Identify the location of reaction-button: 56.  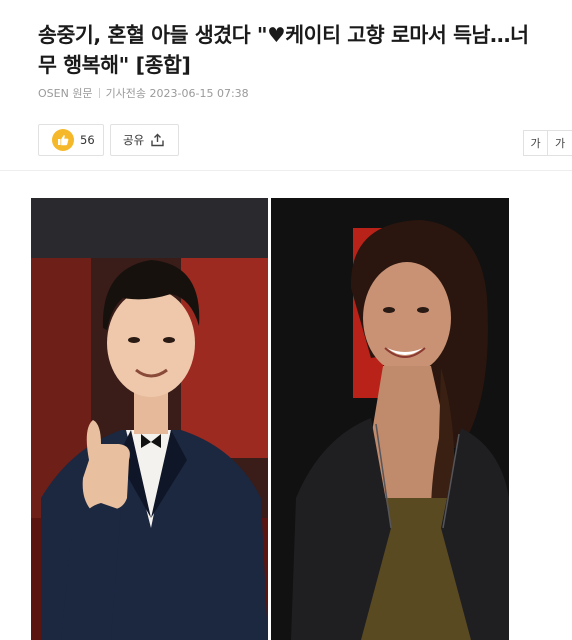
(71, 140).